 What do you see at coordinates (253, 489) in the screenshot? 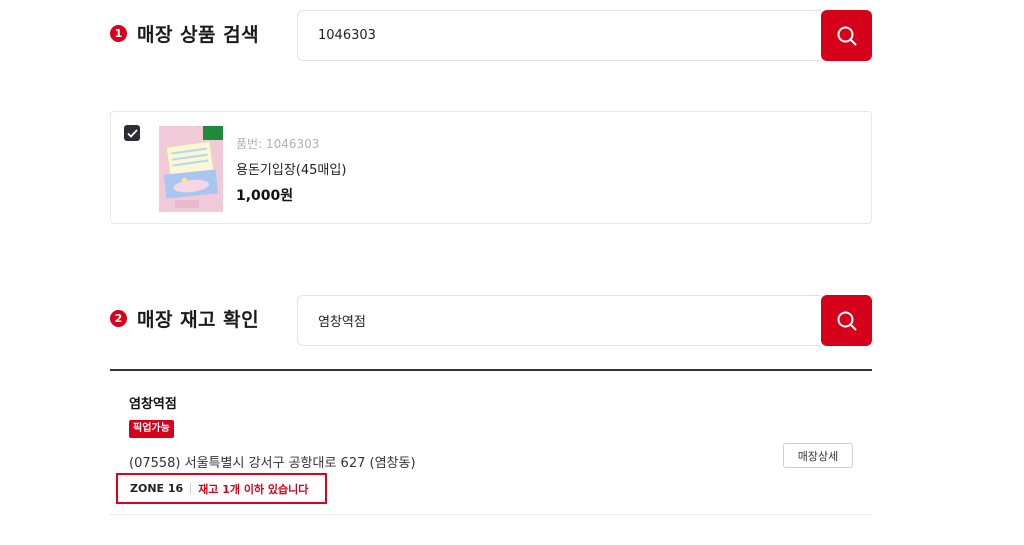
I see `stock-status: 재고 1개 이하 있습니다` at bounding box center [253, 489].